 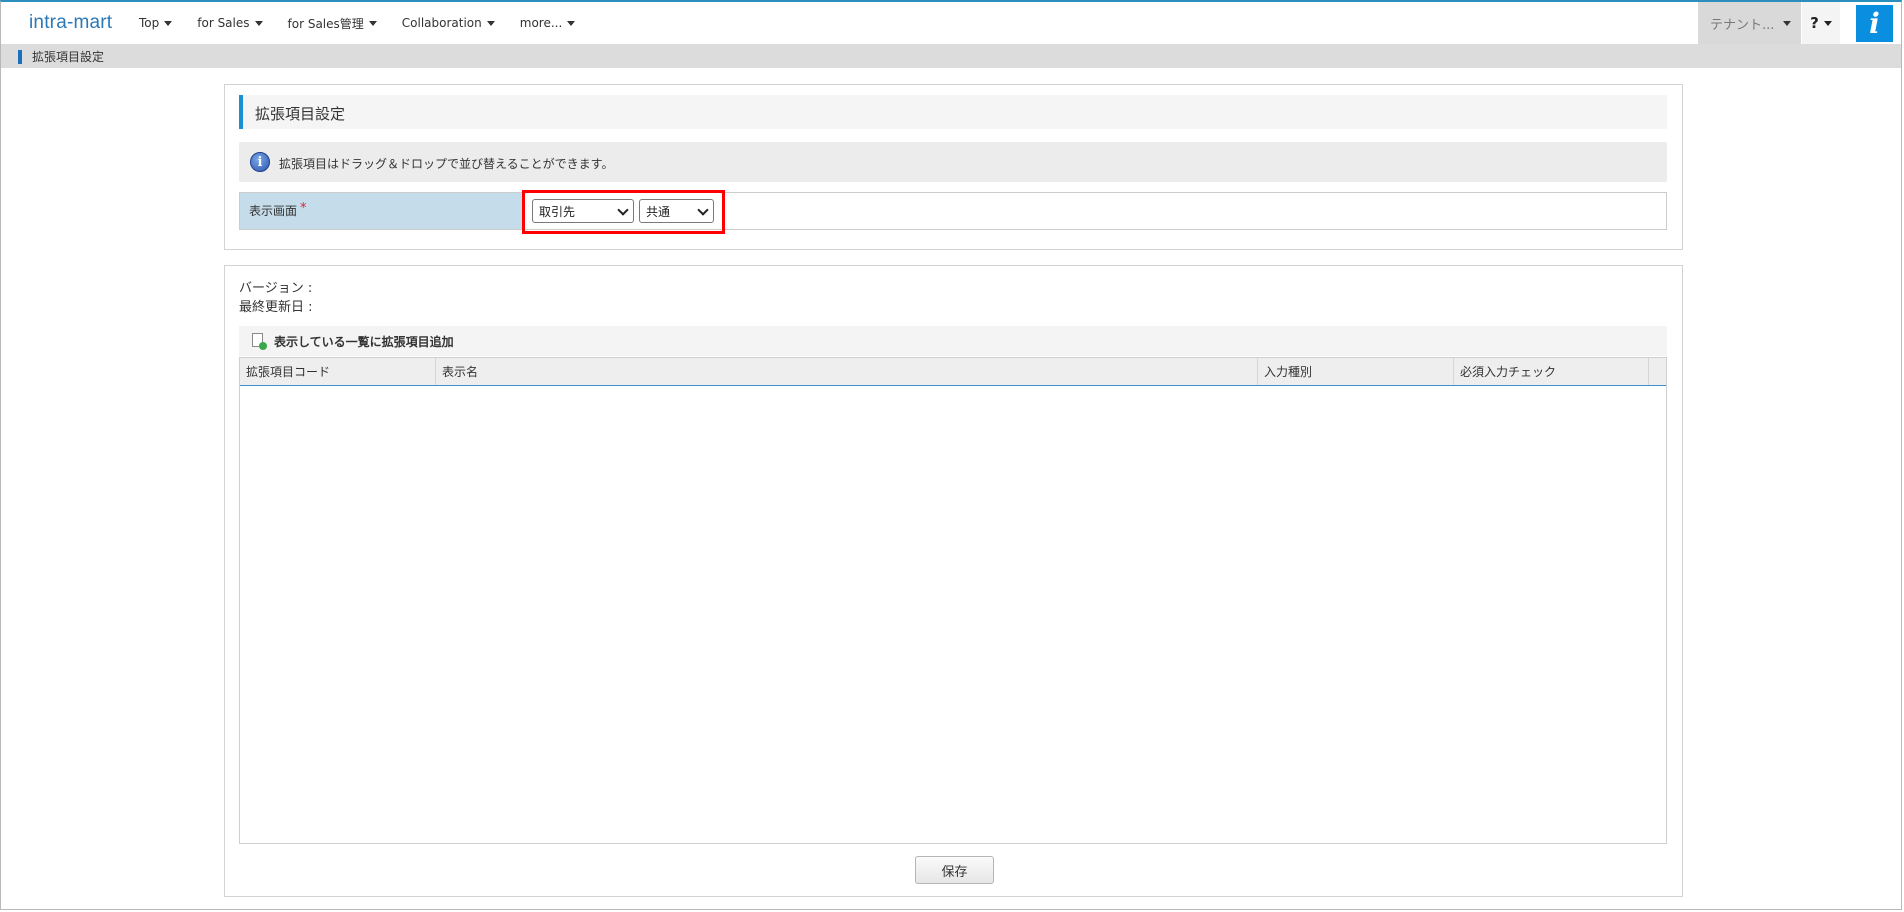 I want to click on grid-header: 拡張項目コード 表示名 入力種別 必須入力チェック, so click(x=953, y=372).